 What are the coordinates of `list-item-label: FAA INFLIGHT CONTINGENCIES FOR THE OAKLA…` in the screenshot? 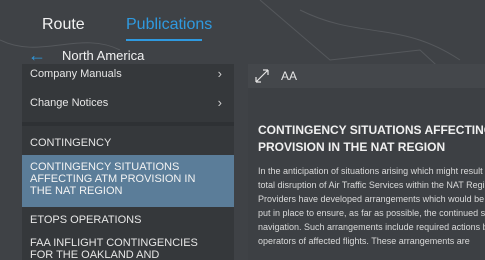 It's located at (114, 248).